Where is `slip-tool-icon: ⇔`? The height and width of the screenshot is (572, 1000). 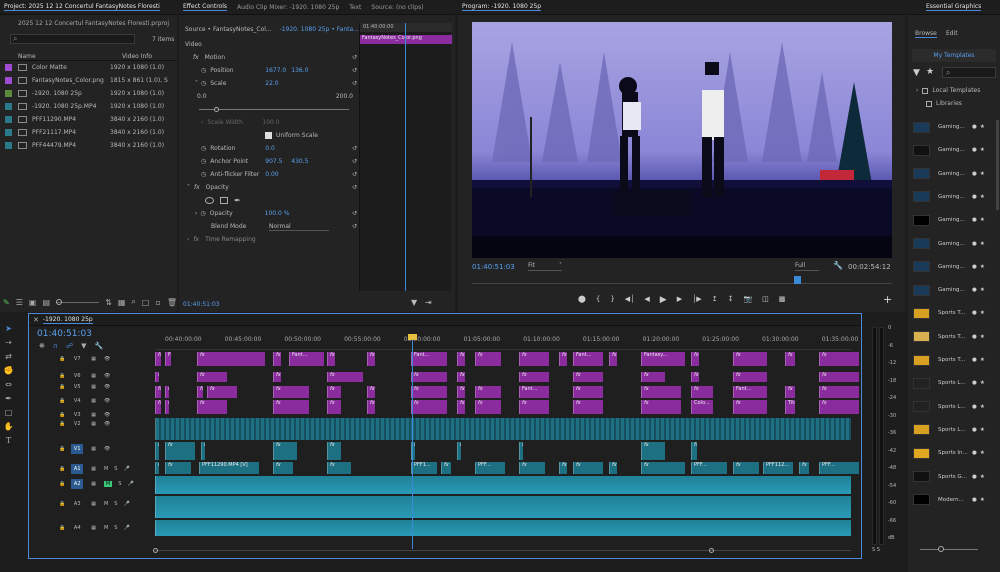
slip-tool-icon: ⇔ is located at coordinates (8, 384).